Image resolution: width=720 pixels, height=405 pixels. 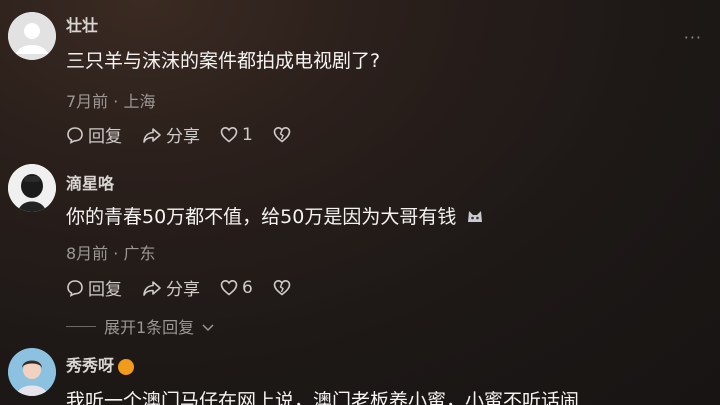 What do you see at coordinates (247, 287) in the screenshot?
I see `like-count: 6` at bounding box center [247, 287].